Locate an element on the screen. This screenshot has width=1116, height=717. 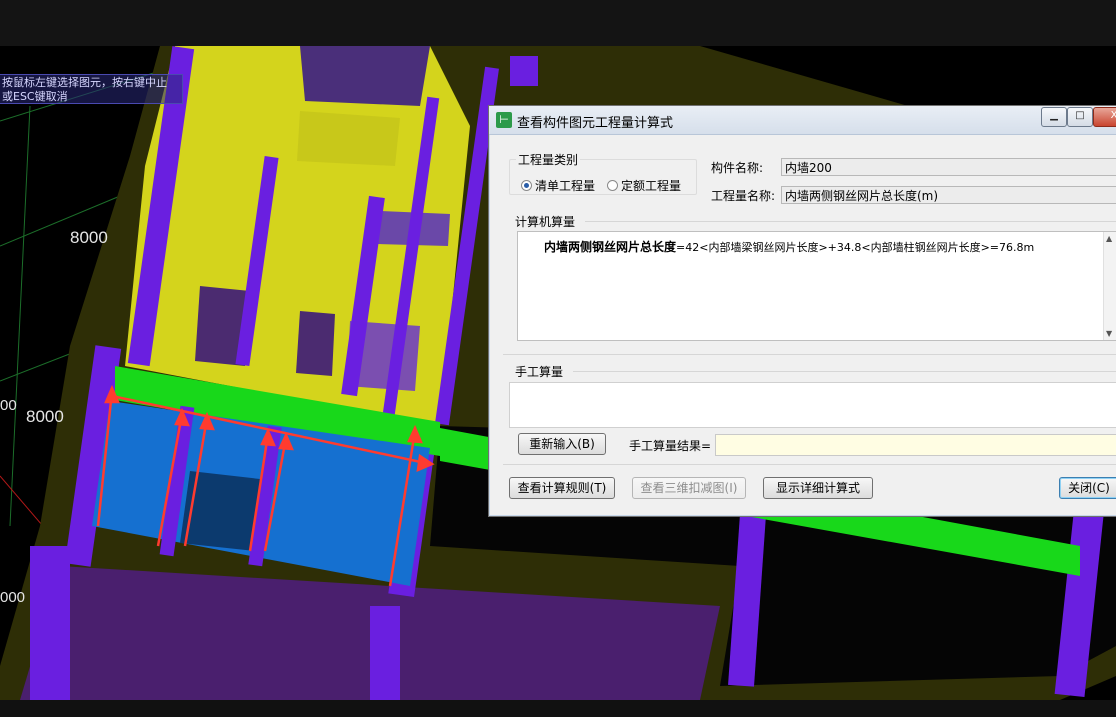
scroll-up-icon: ▲ is located at coordinates (1109, 238).